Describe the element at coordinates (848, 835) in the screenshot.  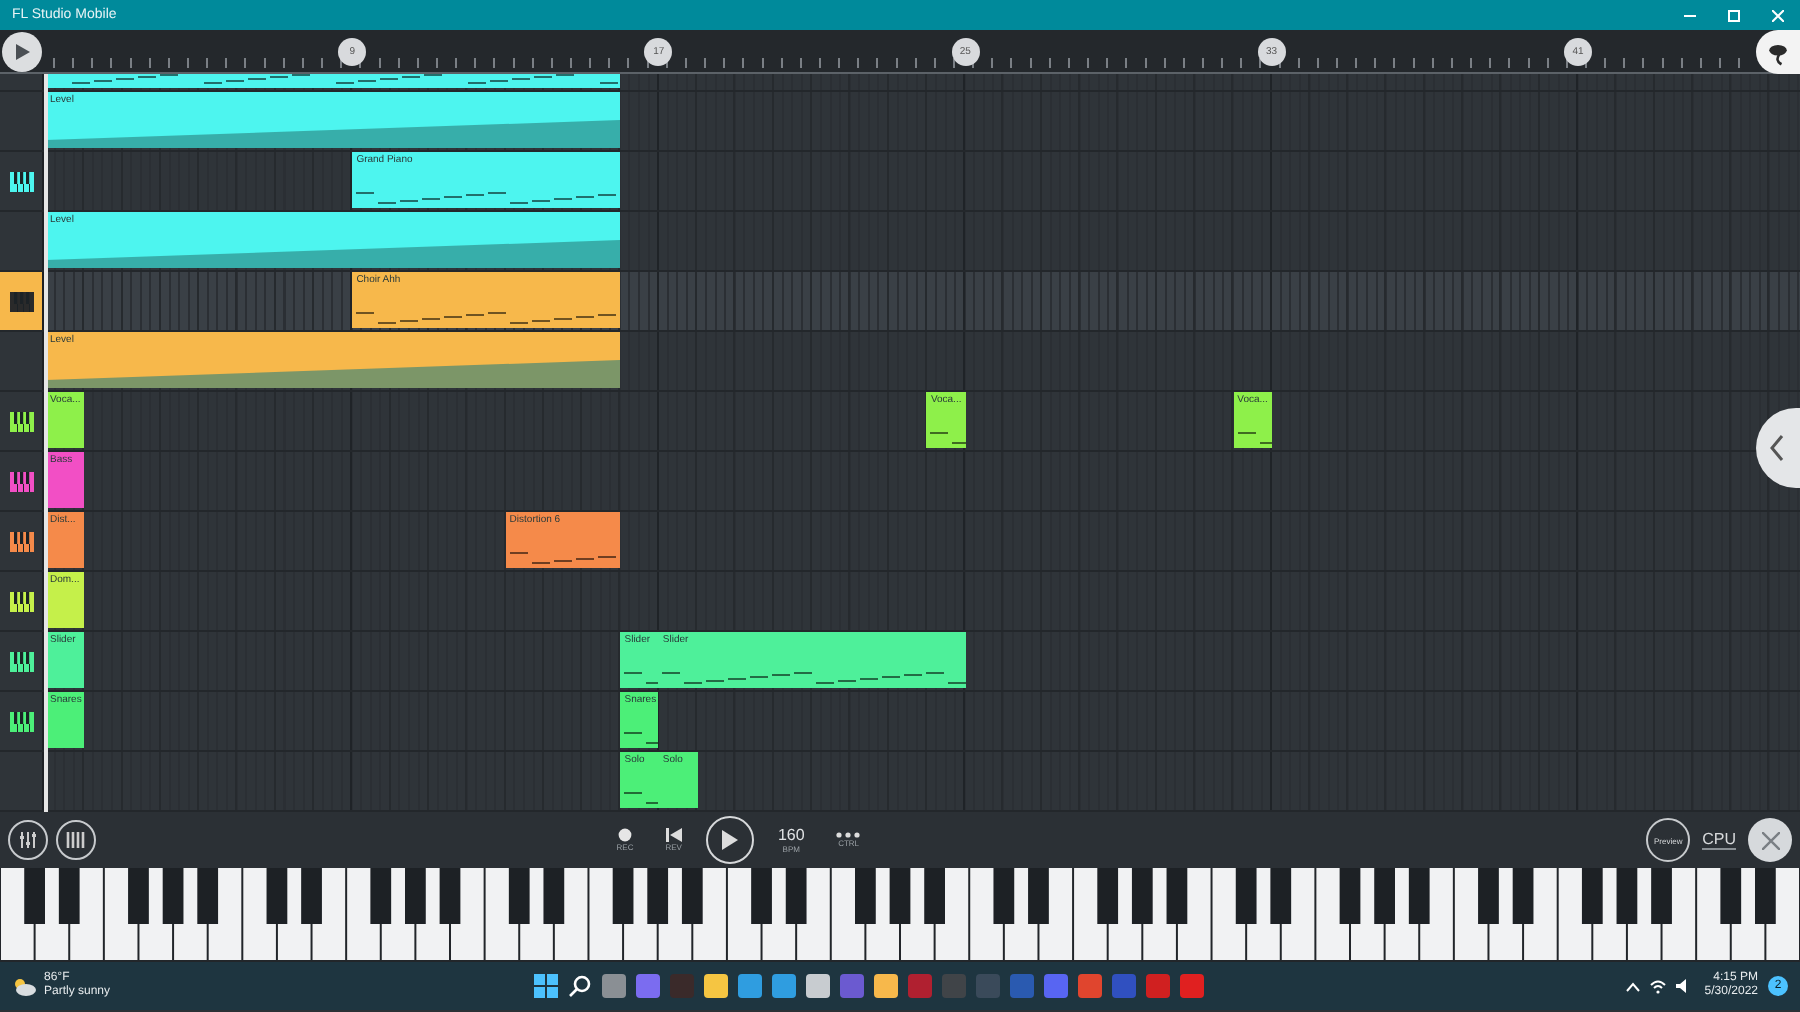
I see `more-icon` at that location.